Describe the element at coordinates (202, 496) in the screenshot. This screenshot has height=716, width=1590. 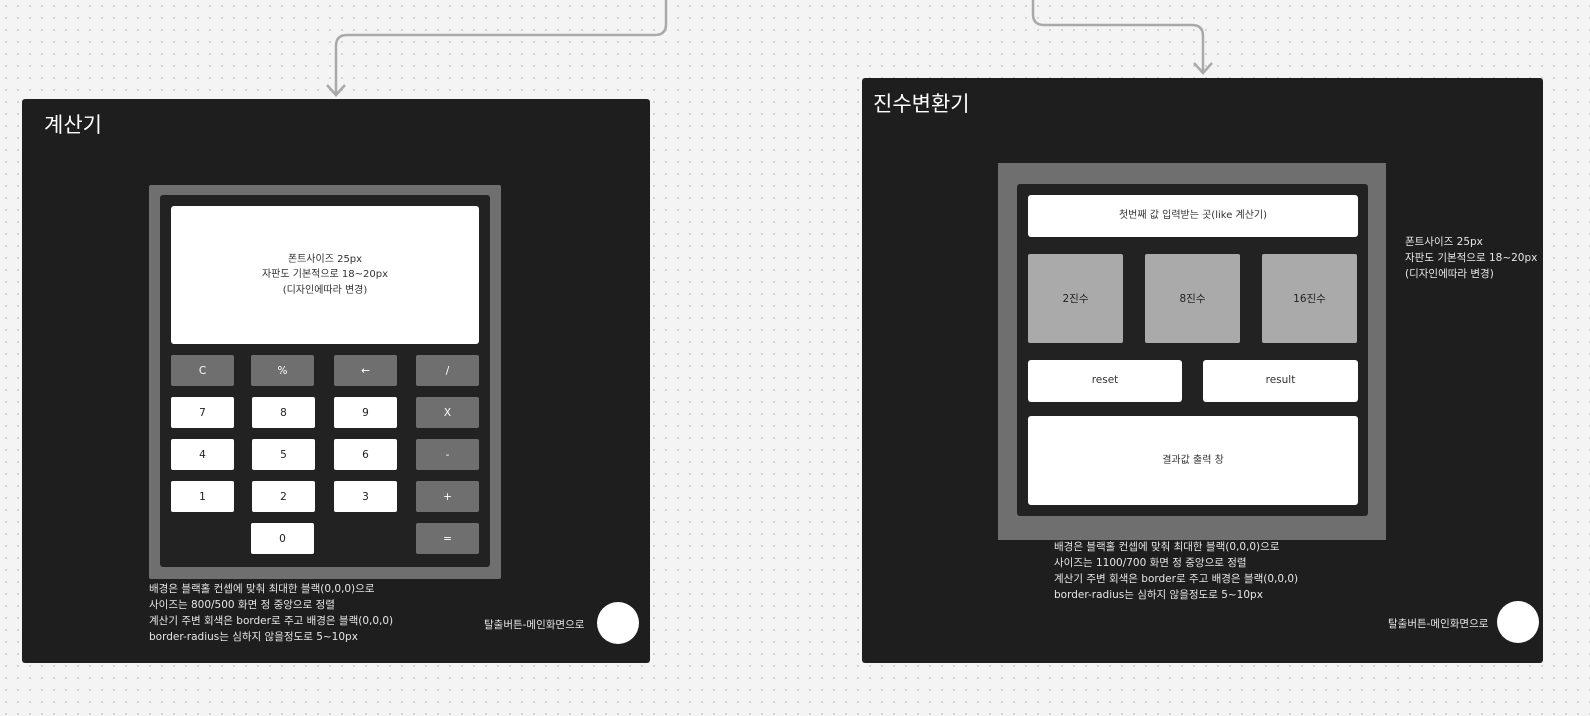
I see `digit-1-key: 1` at that location.